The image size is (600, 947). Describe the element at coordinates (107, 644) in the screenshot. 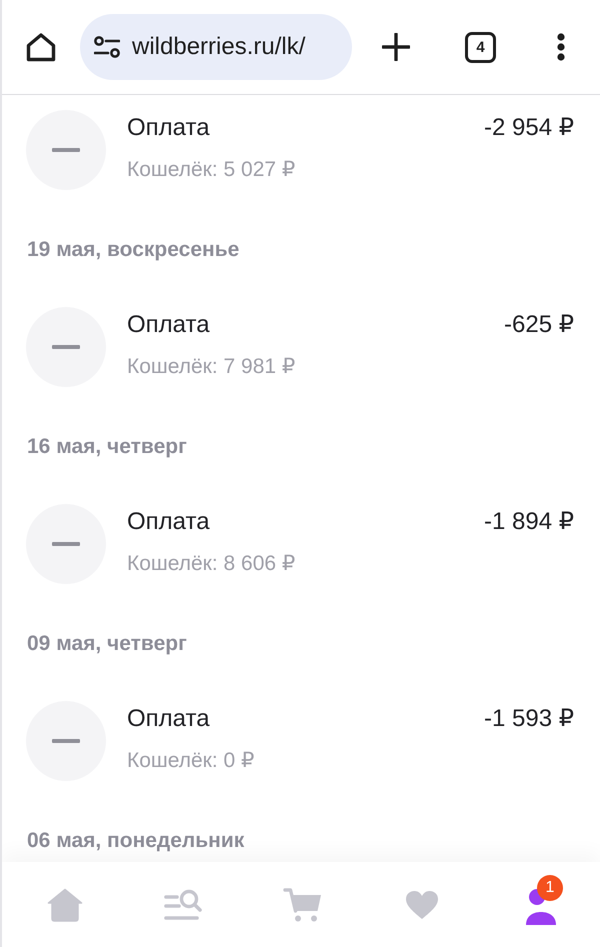

I see `date-header: 09 мая, четверг` at that location.